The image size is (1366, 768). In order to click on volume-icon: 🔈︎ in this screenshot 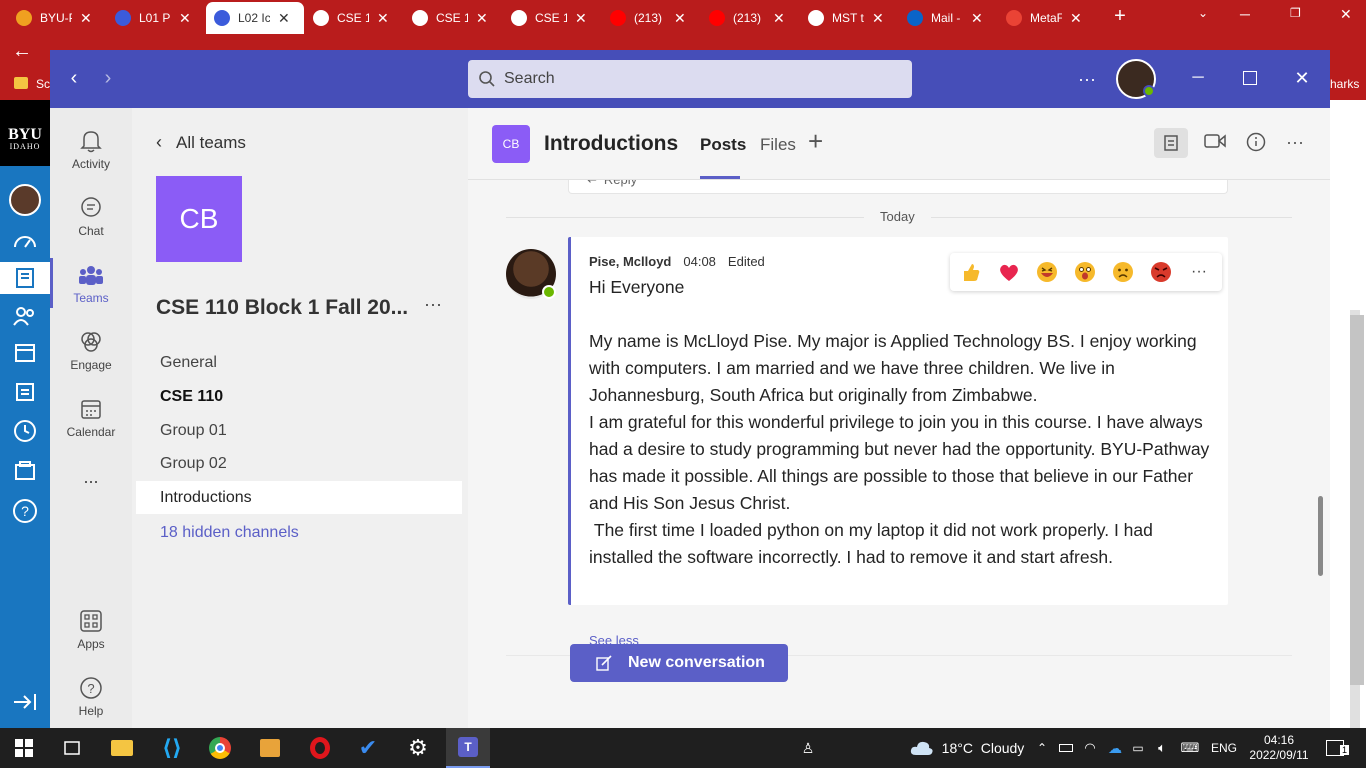, I will do `click(1162, 748)`.